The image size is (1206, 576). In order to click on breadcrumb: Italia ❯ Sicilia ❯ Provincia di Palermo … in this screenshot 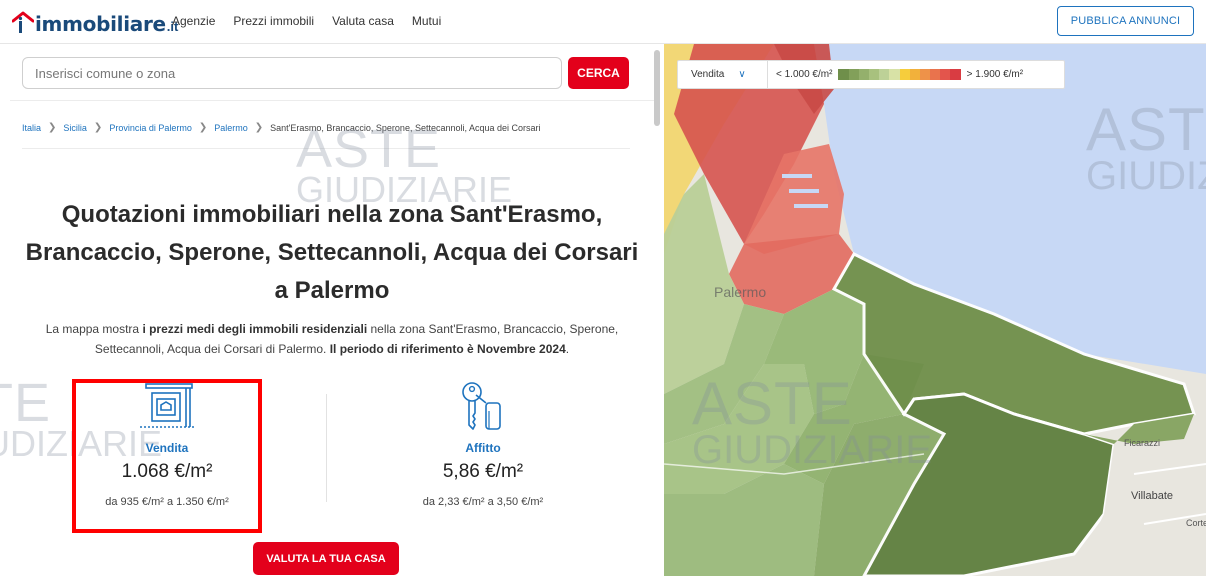, I will do `click(281, 127)`.